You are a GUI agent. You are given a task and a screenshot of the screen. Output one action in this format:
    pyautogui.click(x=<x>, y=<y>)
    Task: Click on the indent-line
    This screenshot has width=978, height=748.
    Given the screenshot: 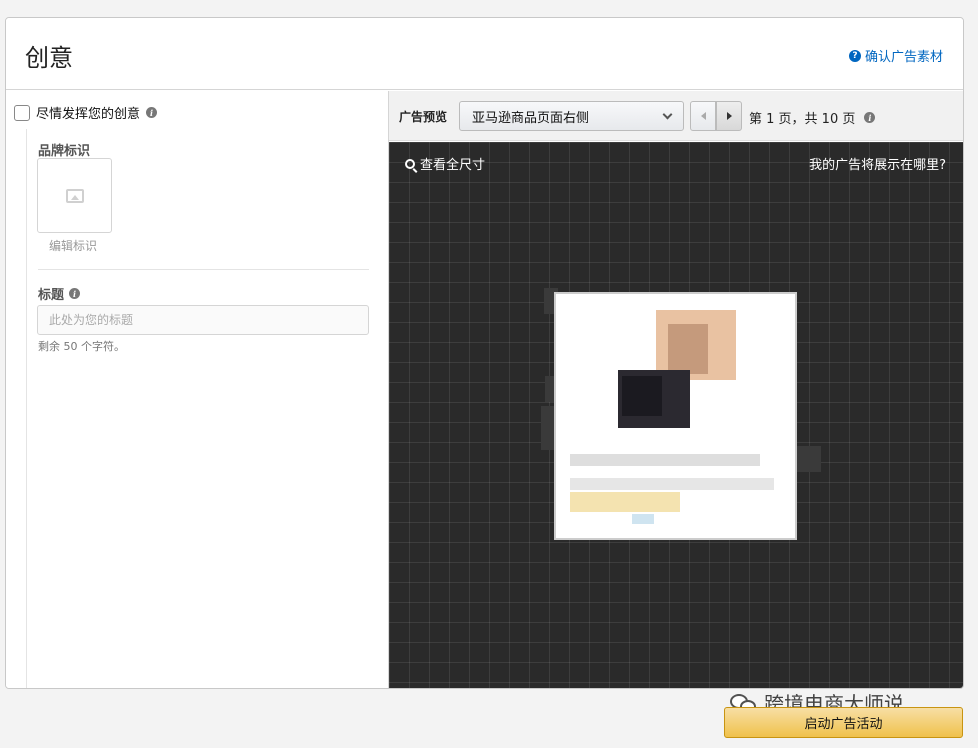 What is the action you would take?
    pyautogui.click(x=26, y=408)
    